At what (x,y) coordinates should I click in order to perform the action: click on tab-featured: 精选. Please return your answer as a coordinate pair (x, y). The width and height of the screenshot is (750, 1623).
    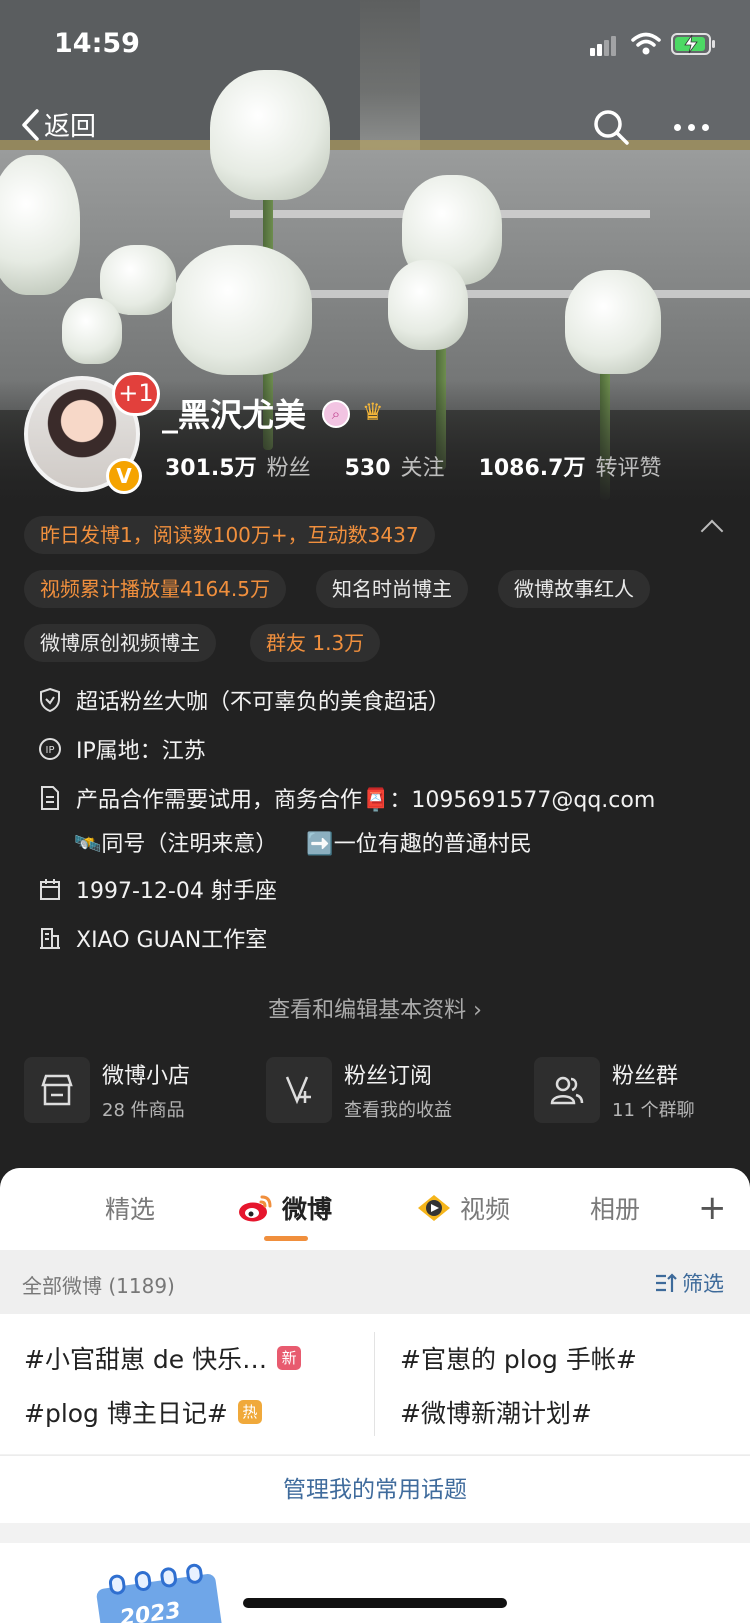
    Looking at the image, I should click on (130, 1208).